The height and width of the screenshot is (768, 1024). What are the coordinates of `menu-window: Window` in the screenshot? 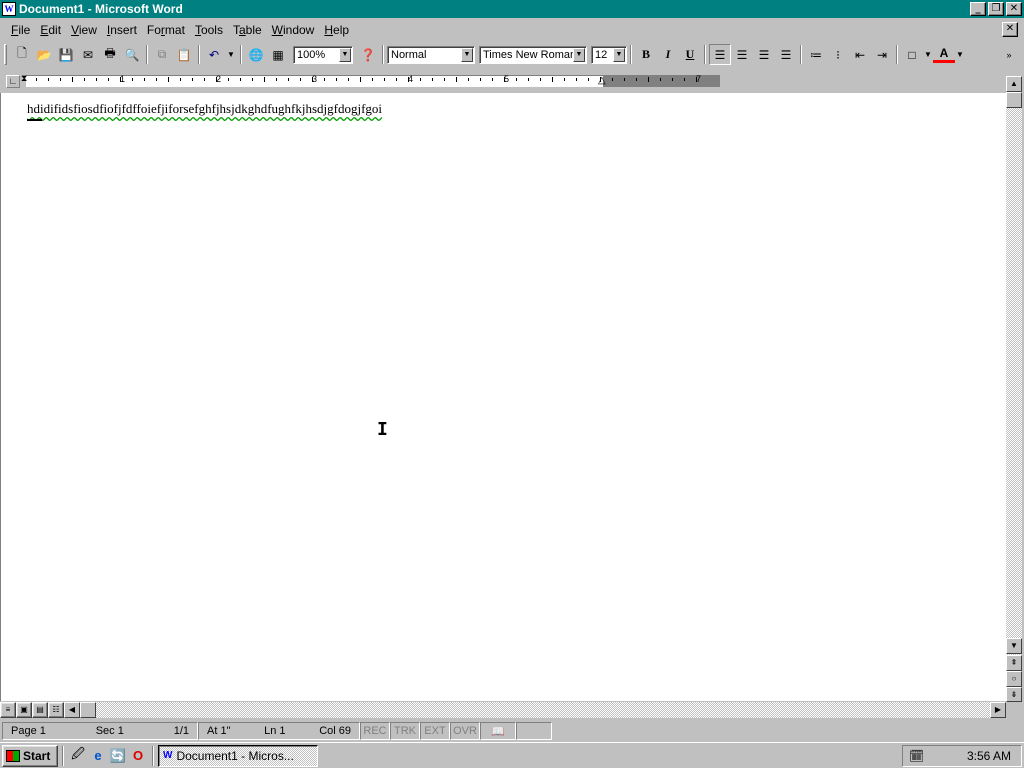 It's located at (293, 30).